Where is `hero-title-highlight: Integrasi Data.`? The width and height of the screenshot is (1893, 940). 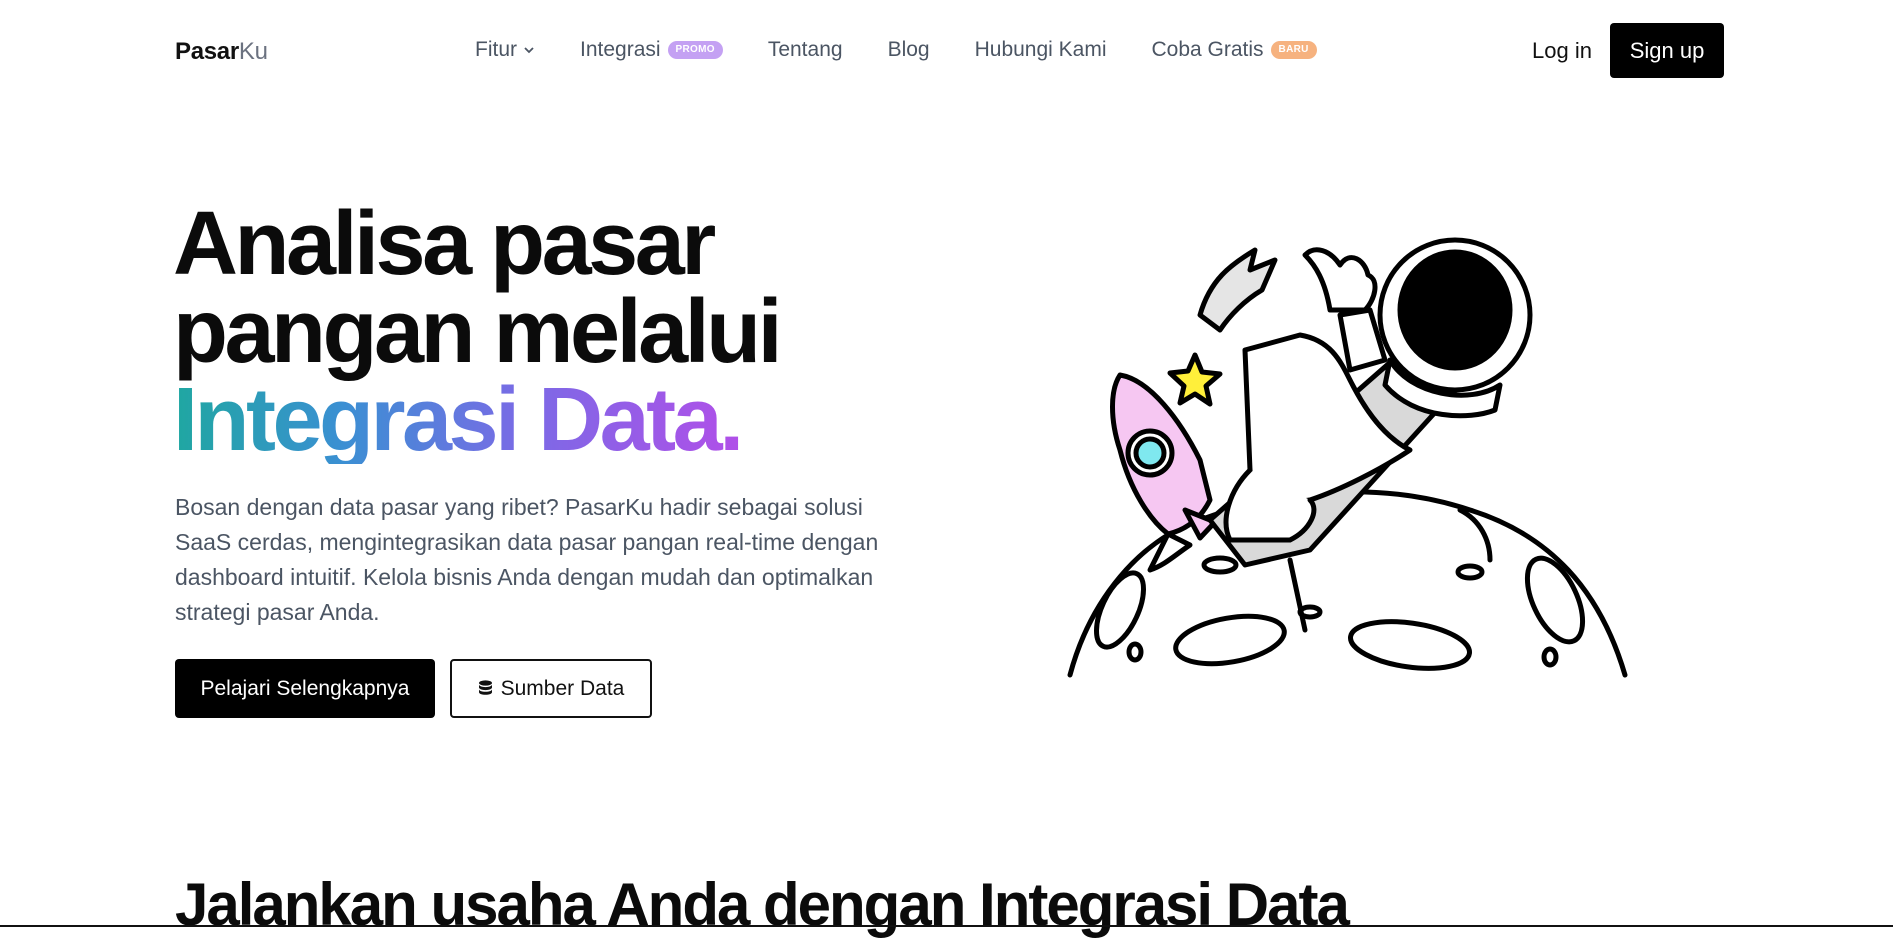 hero-title-highlight: Integrasi Data. is located at coordinates (458, 420).